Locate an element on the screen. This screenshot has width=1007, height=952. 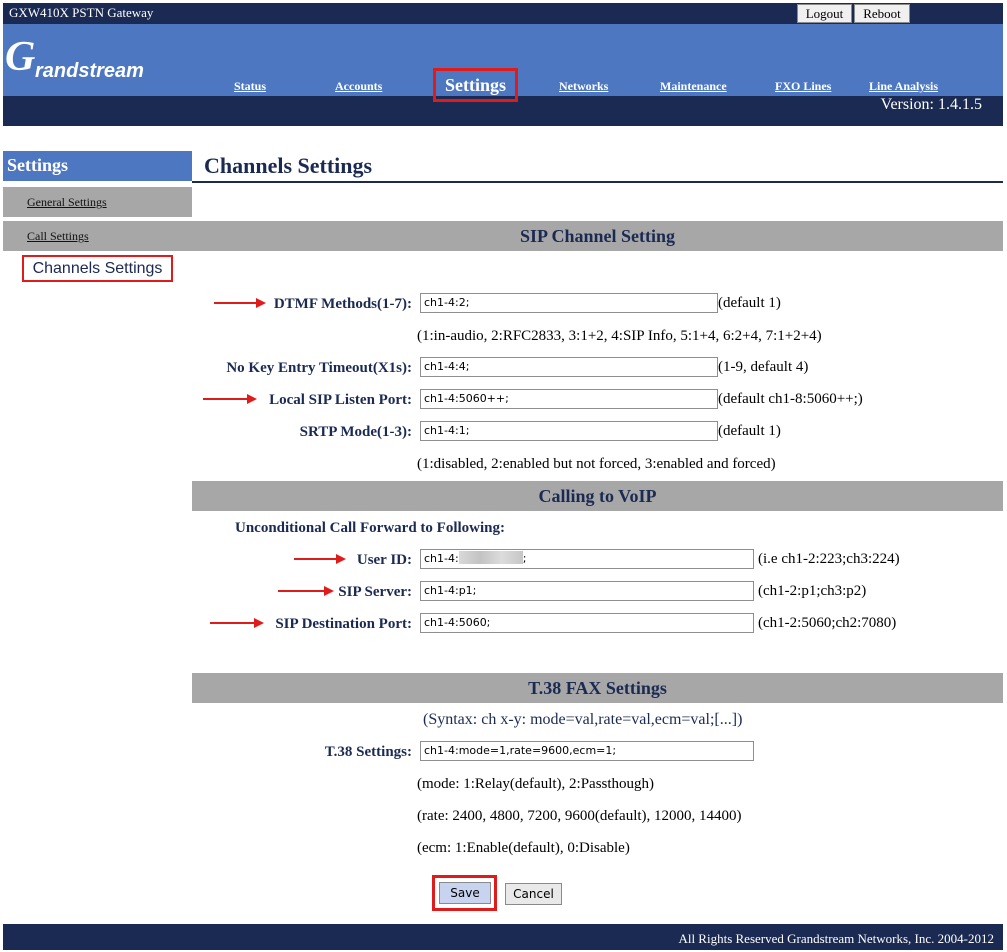
user-id-suffix: ; is located at coordinates (524, 558).